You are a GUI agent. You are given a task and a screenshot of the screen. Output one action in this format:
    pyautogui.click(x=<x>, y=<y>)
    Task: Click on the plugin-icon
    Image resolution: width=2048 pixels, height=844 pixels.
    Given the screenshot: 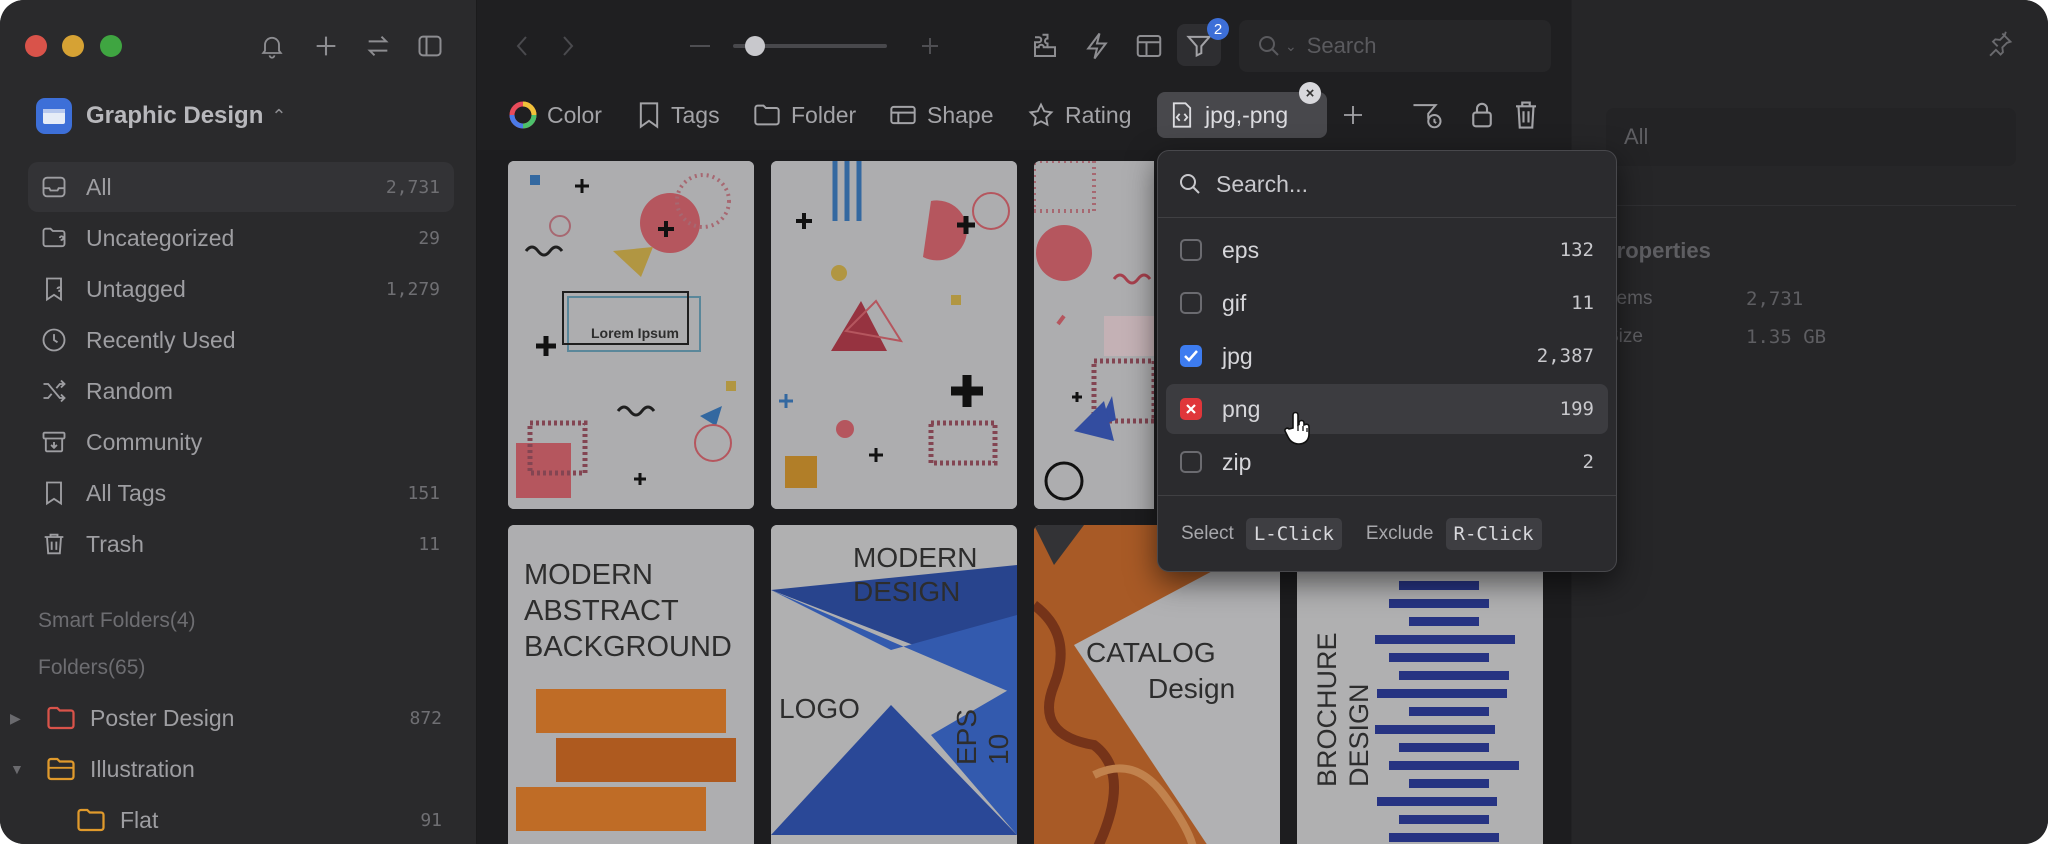 What is the action you would take?
    pyautogui.click(x=1045, y=46)
    